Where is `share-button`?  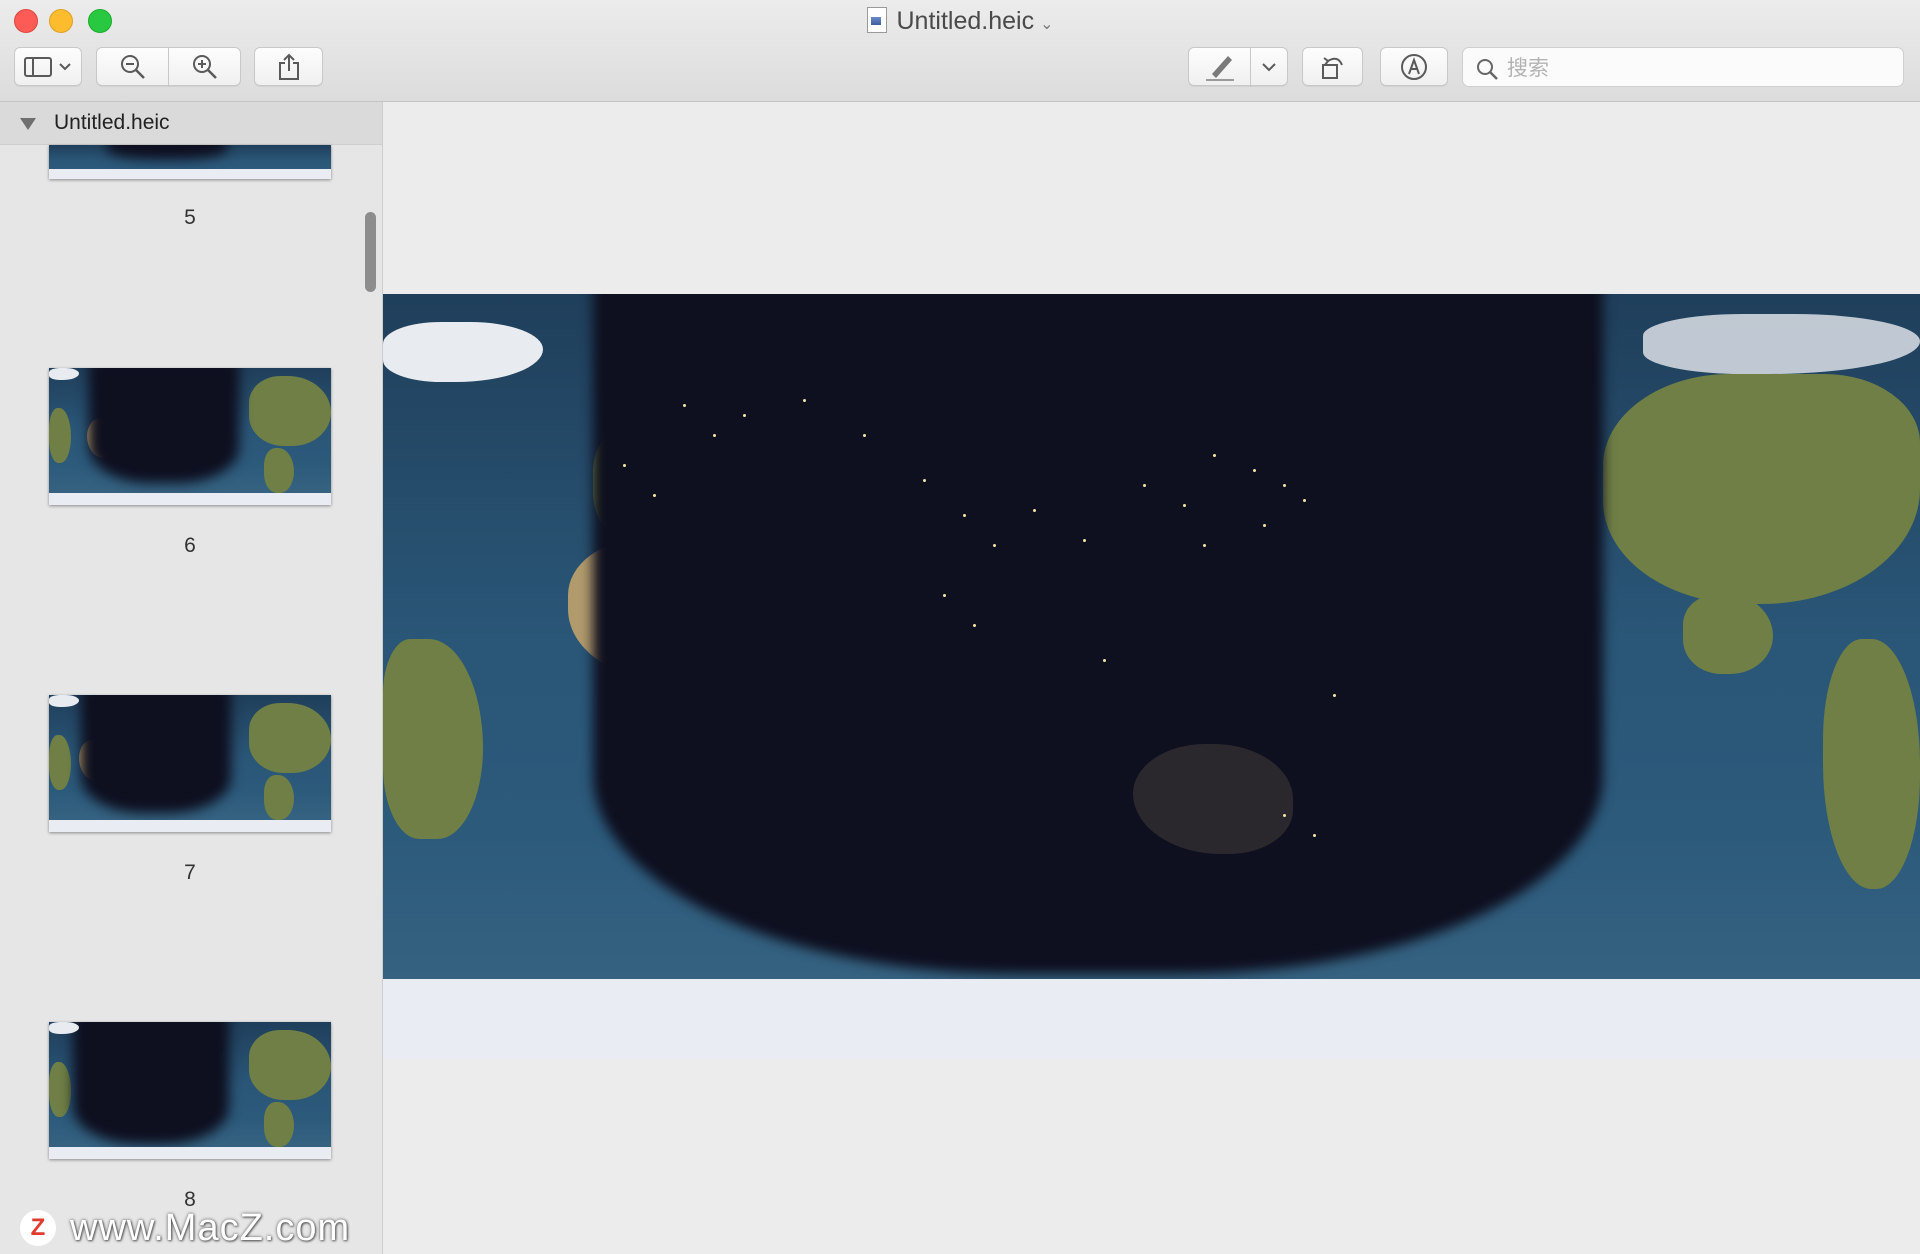
share-button is located at coordinates (288, 66).